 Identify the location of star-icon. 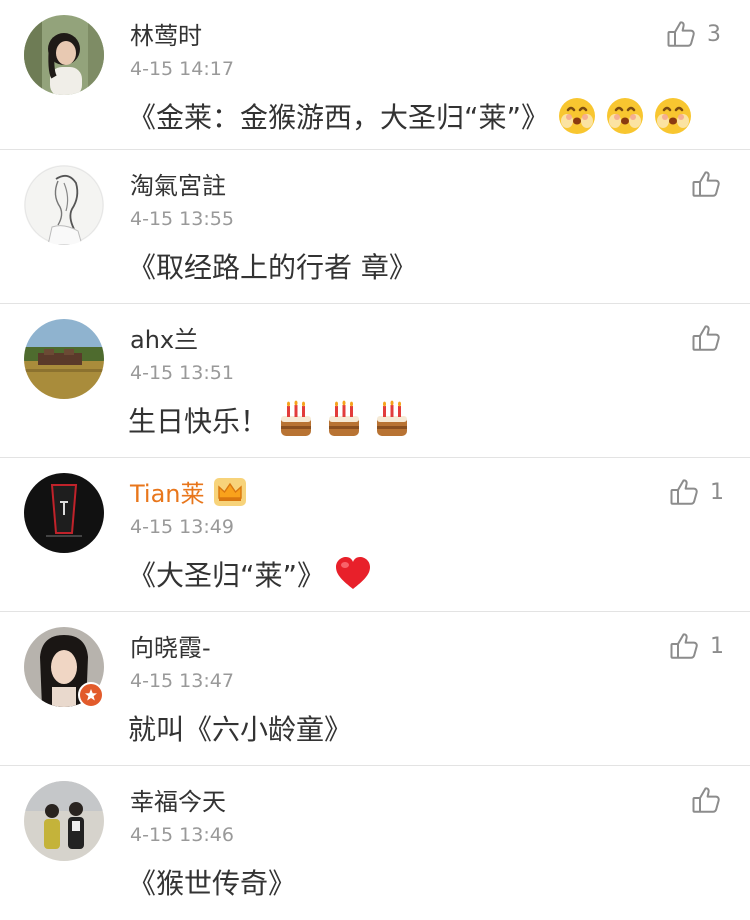
(91, 695).